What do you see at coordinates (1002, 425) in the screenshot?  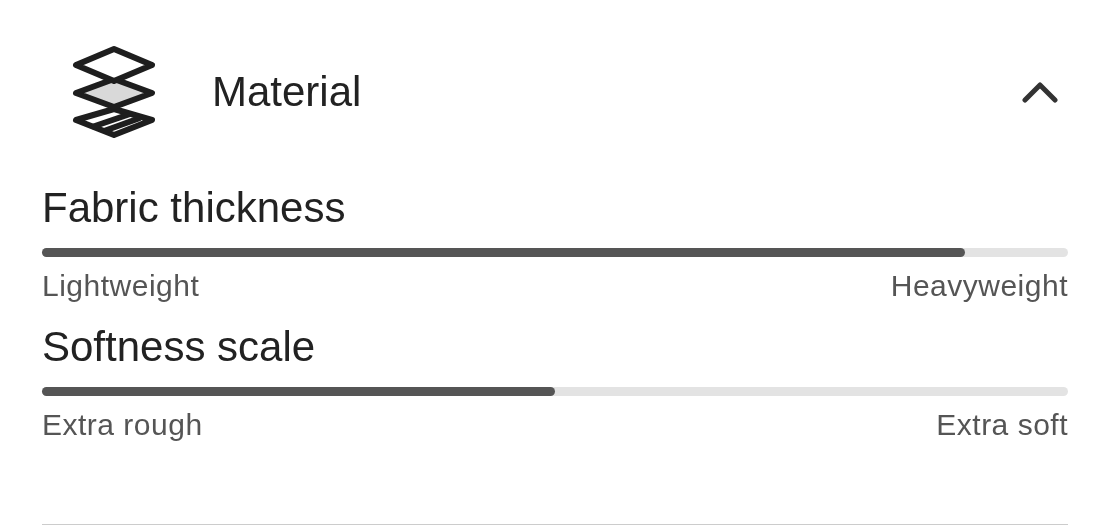 I see `max-label: Extra soft` at bounding box center [1002, 425].